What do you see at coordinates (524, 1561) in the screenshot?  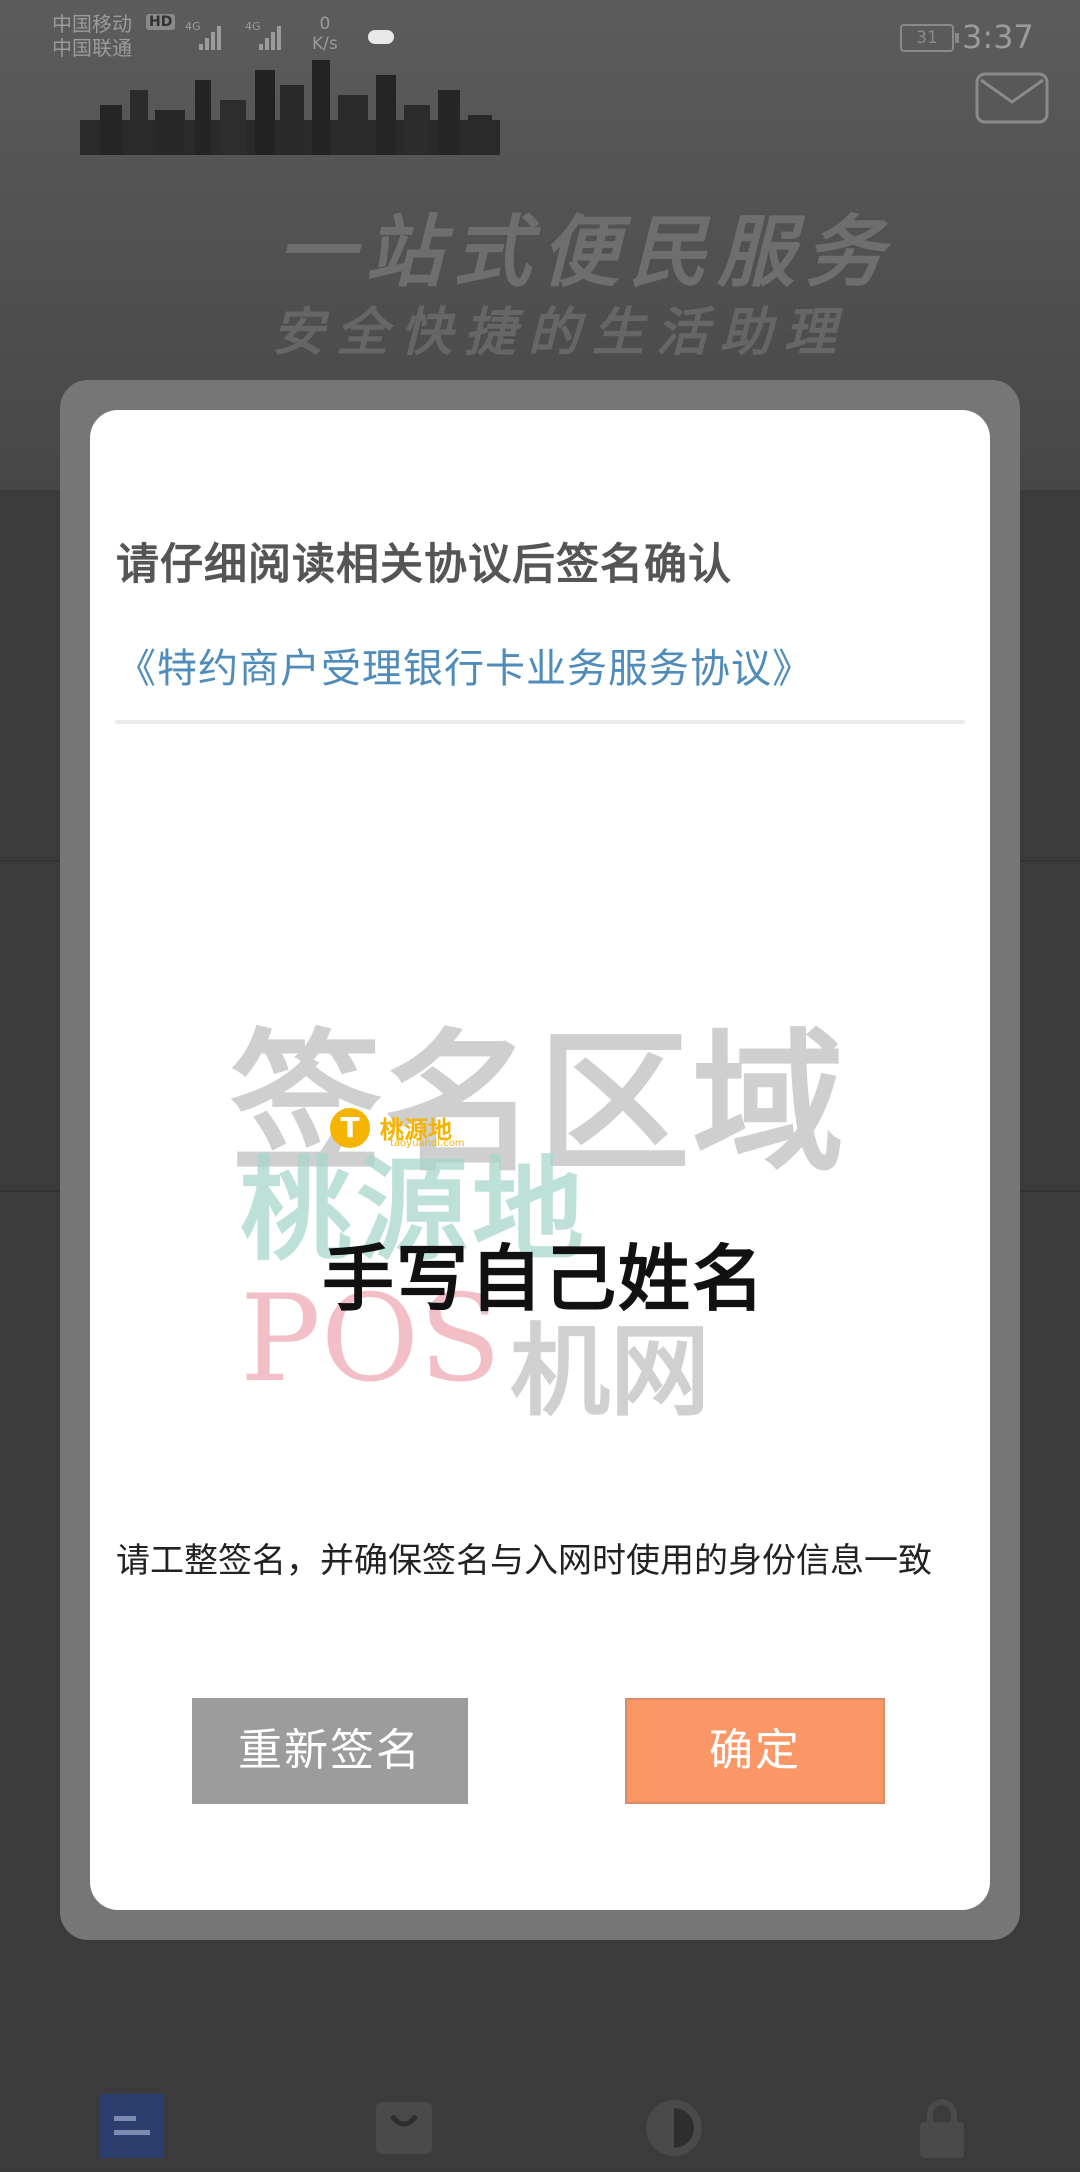 I see `signature-hint: 请工整签名，并确保签名与入网时使用的身份信息一致` at bounding box center [524, 1561].